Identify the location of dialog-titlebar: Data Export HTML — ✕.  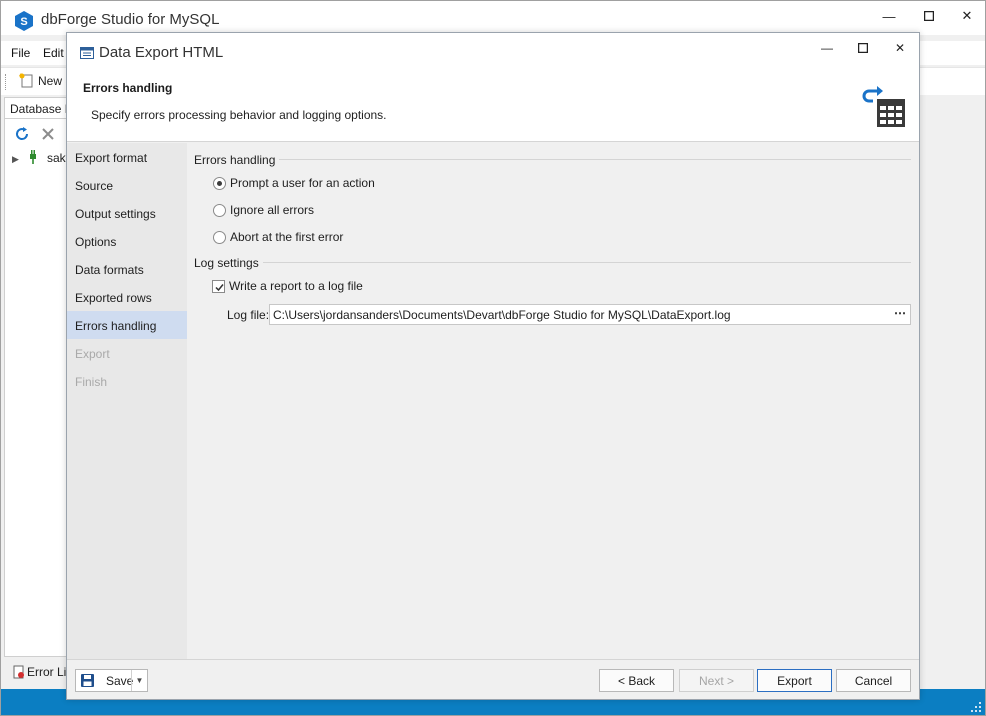
(493, 52).